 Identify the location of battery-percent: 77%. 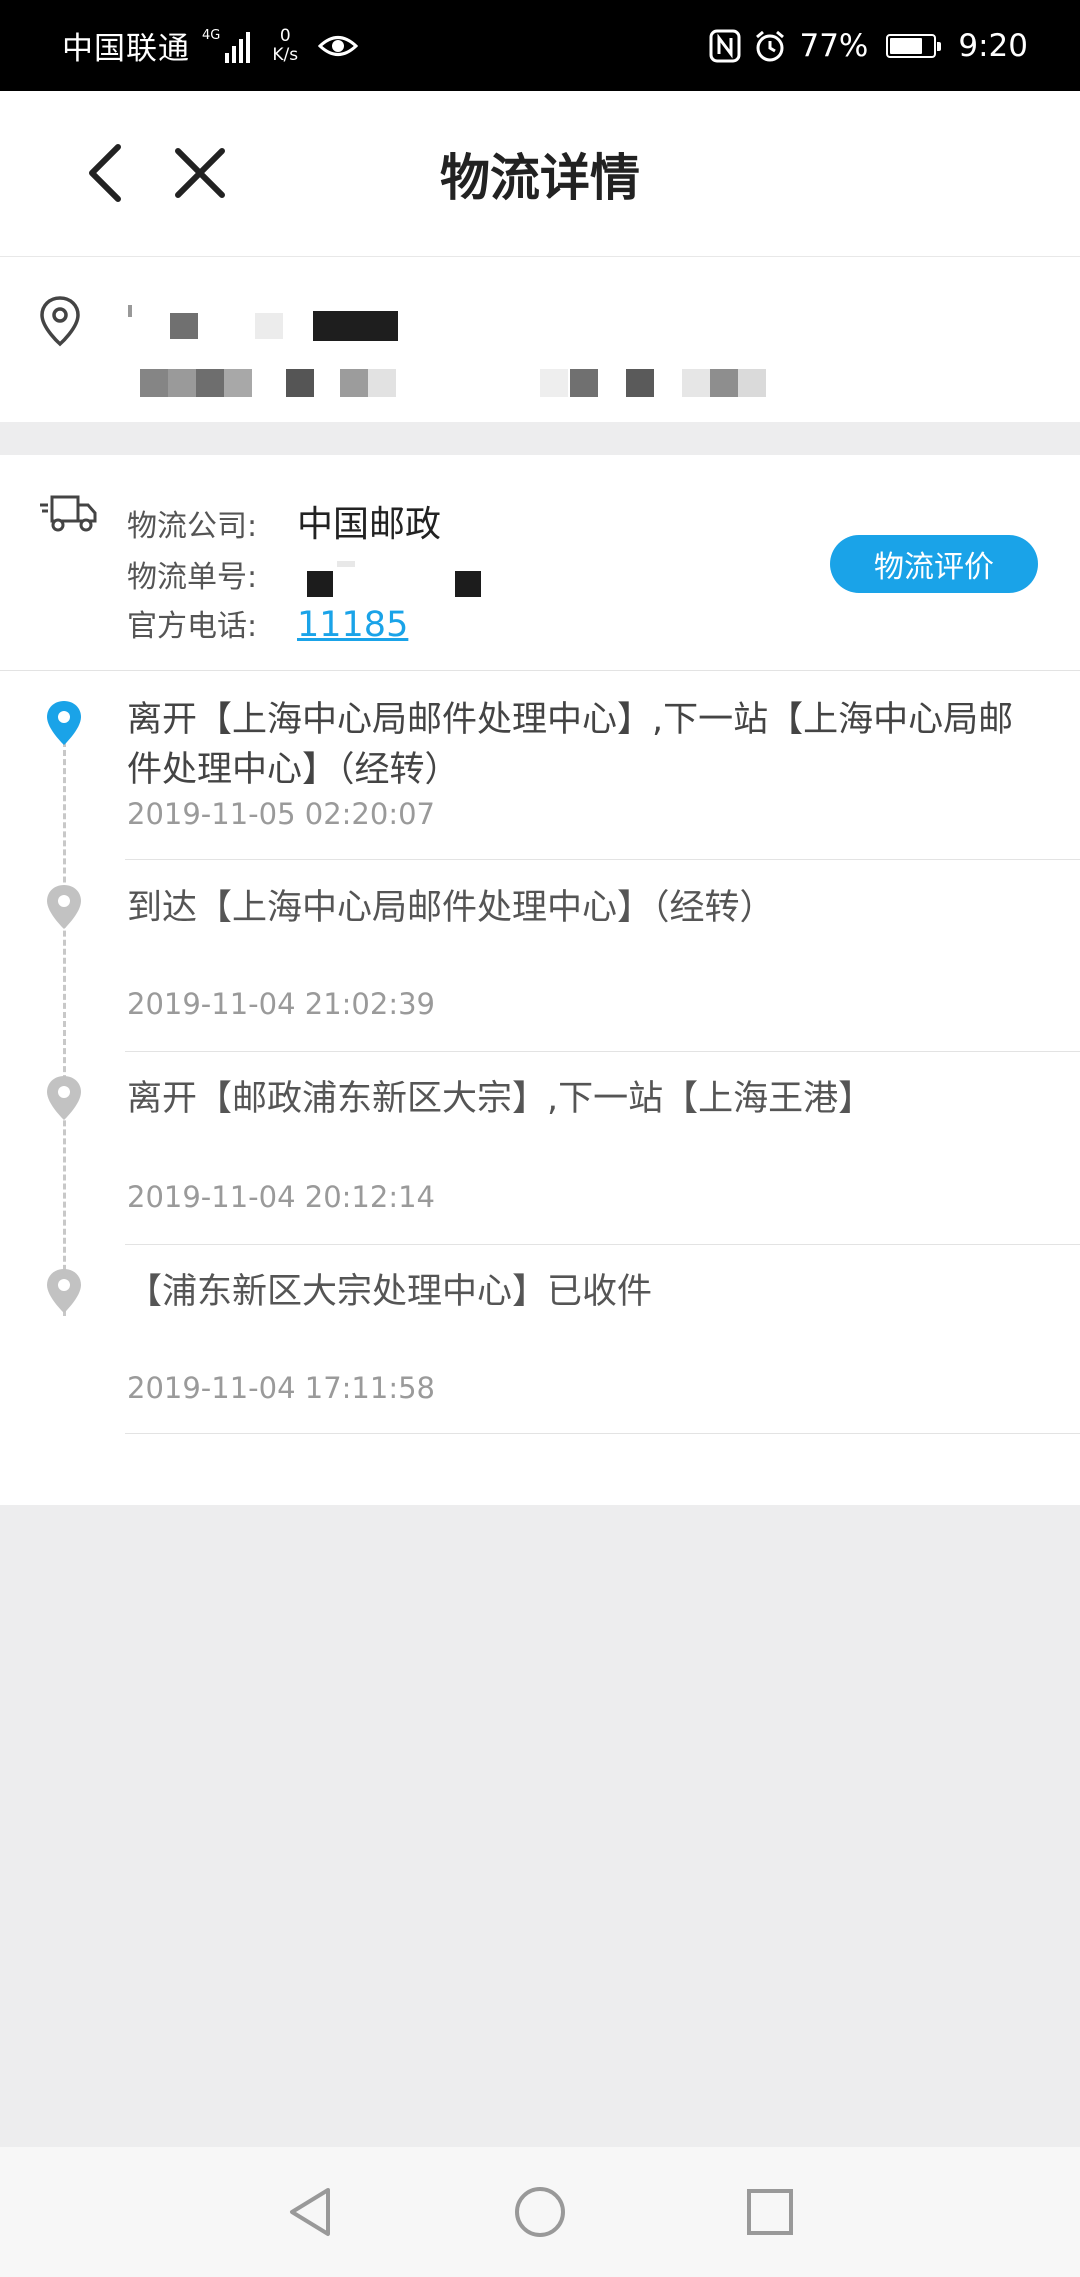
(834, 45).